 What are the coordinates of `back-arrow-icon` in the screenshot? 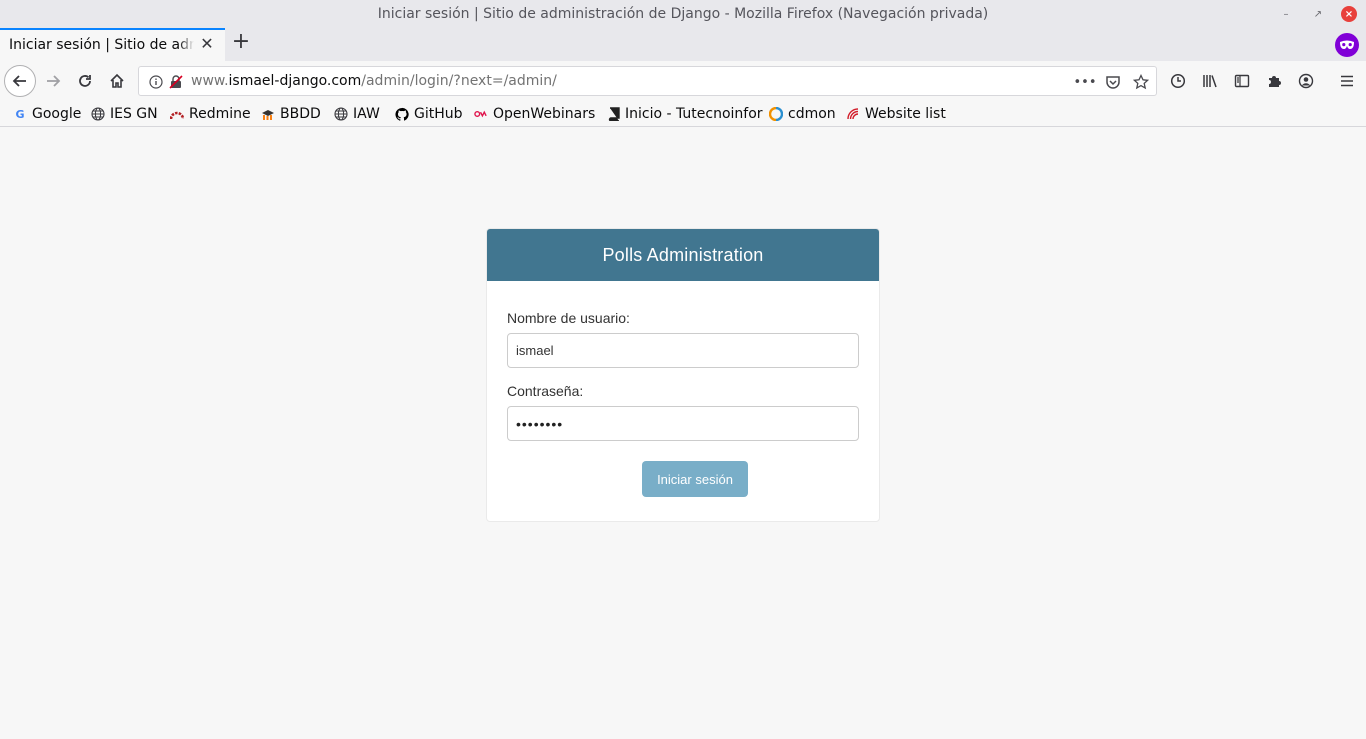 It's located at (19, 81).